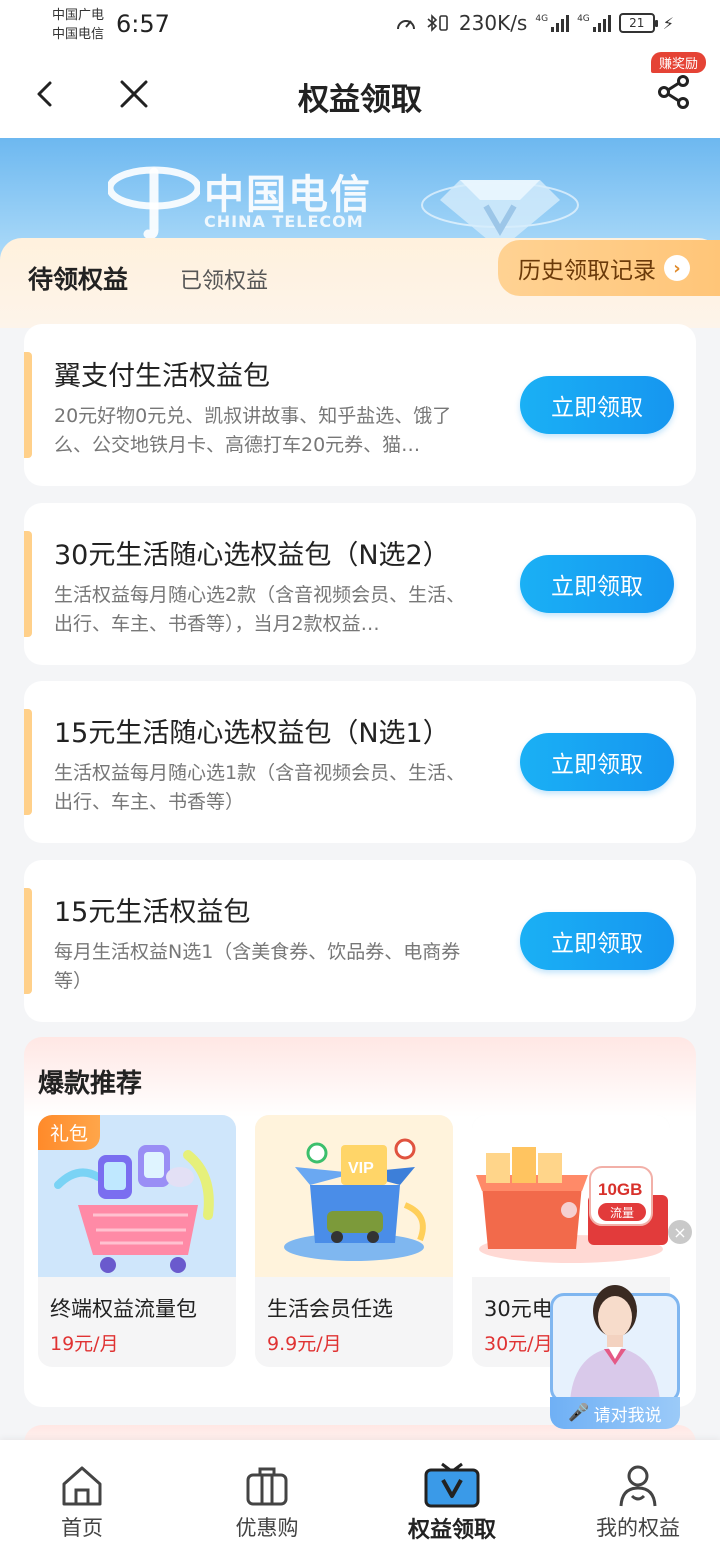 The width and height of the screenshot is (720, 1560). I want to click on assistant-text: 请对我说, so click(627, 1415).